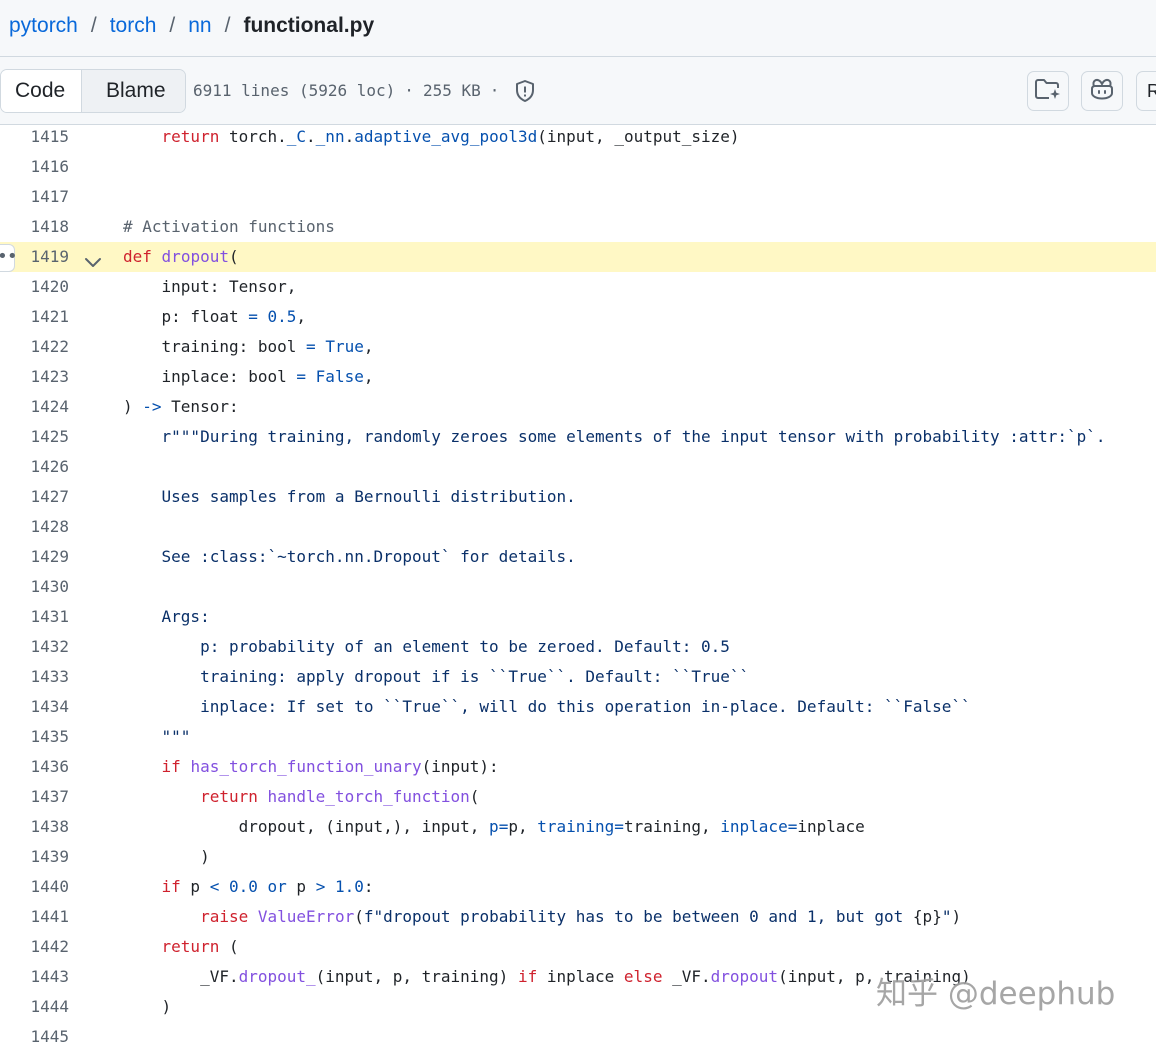  Describe the element at coordinates (34, 587) in the screenshot. I see `line-number: 1430` at that location.